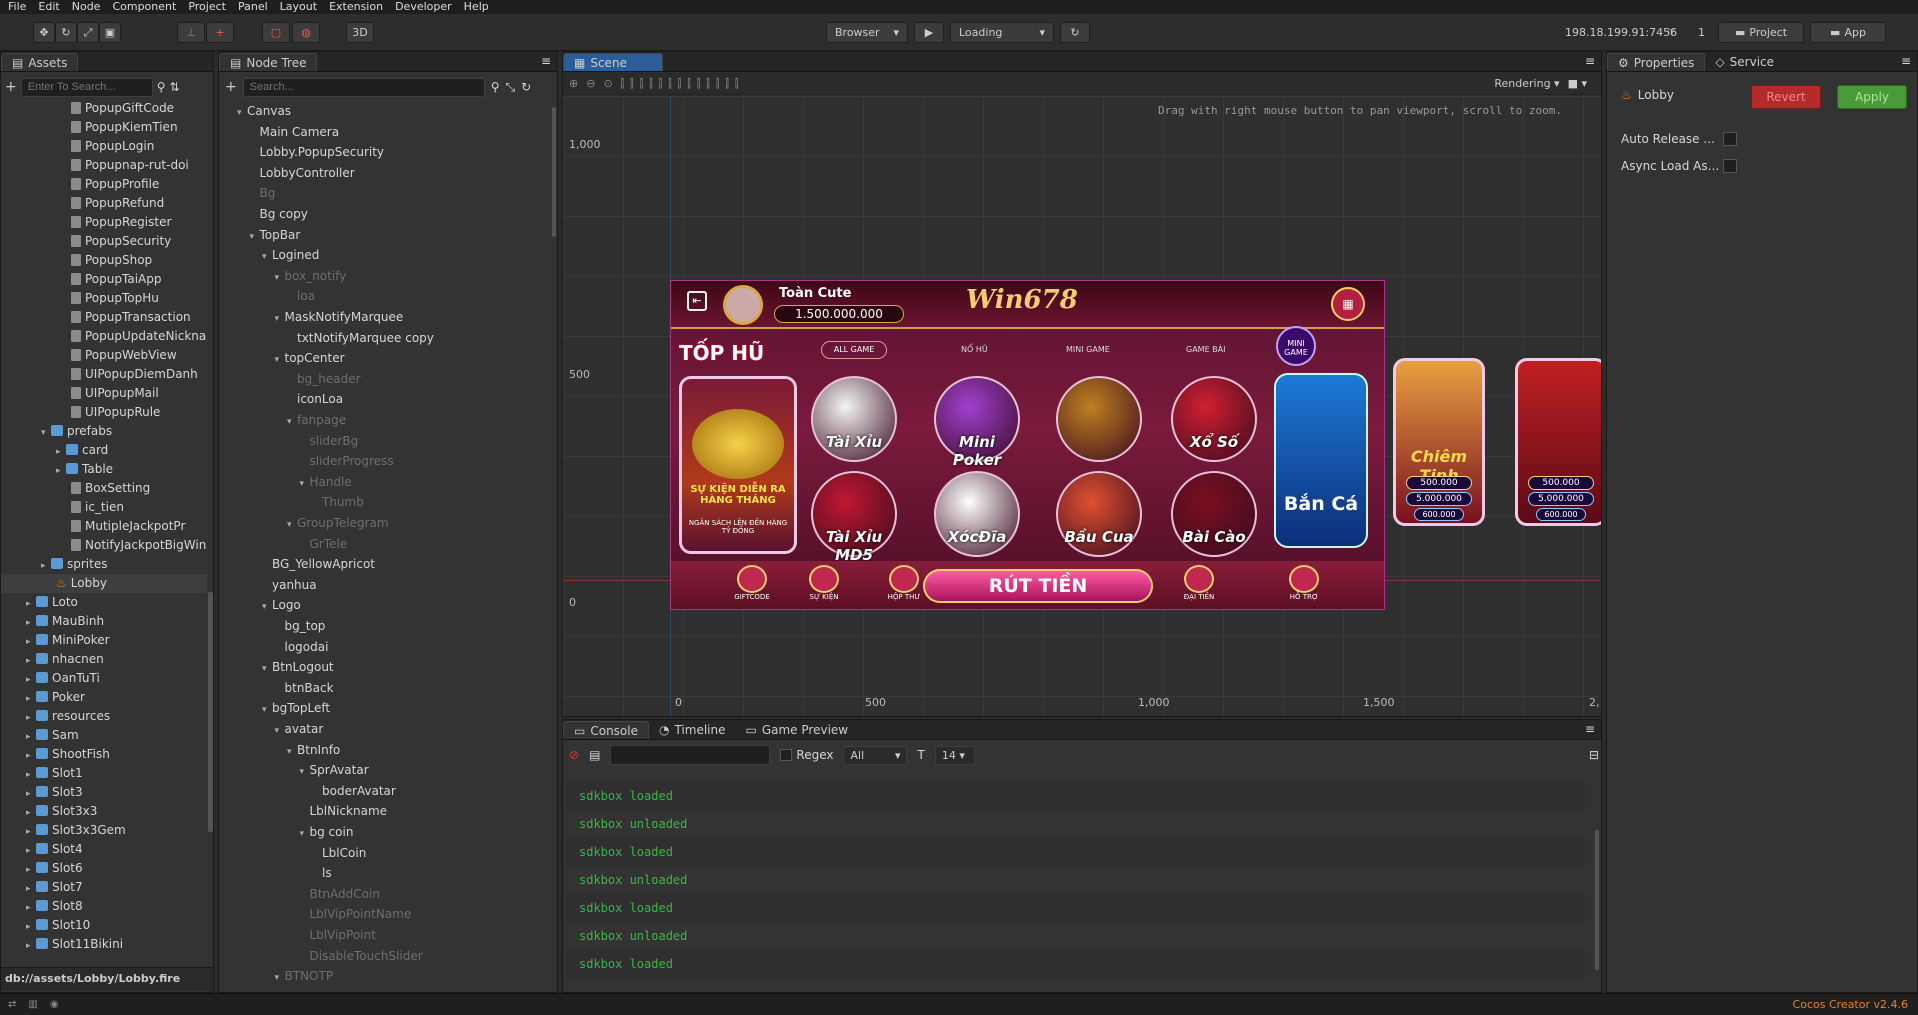 The image size is (1918, 1015). I want to click on sort-icon: ⇅, so click(175, 87).